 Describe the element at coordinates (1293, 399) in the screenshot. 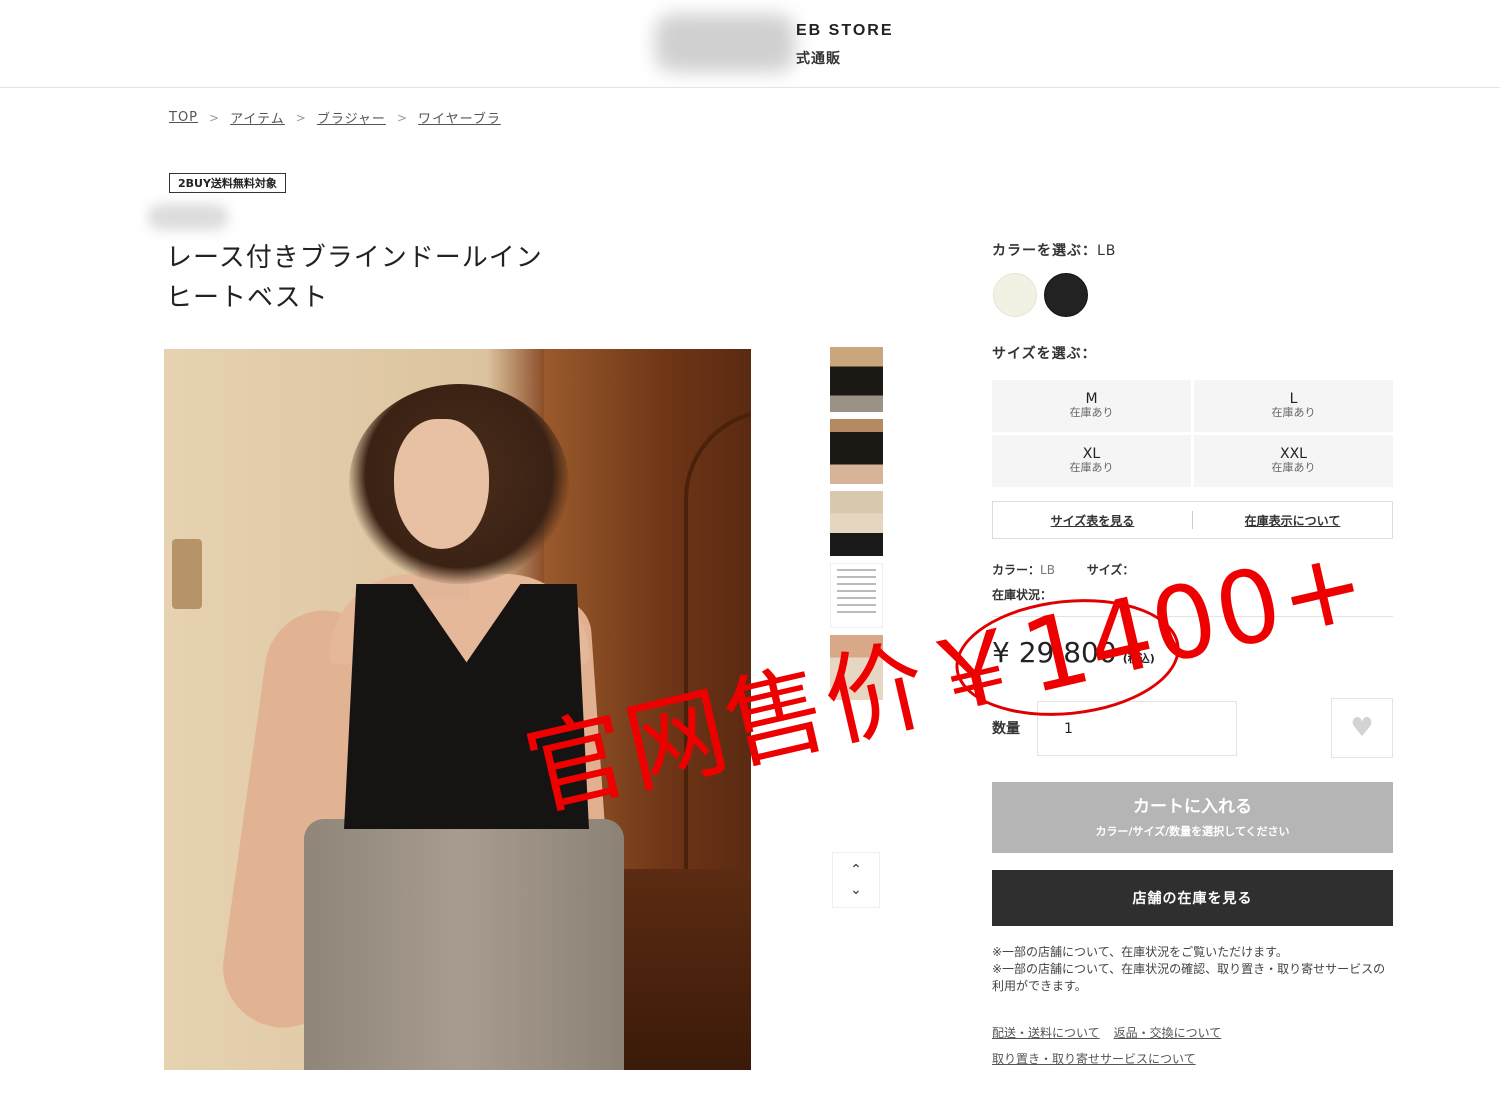

I see `size-name: L` at that location.